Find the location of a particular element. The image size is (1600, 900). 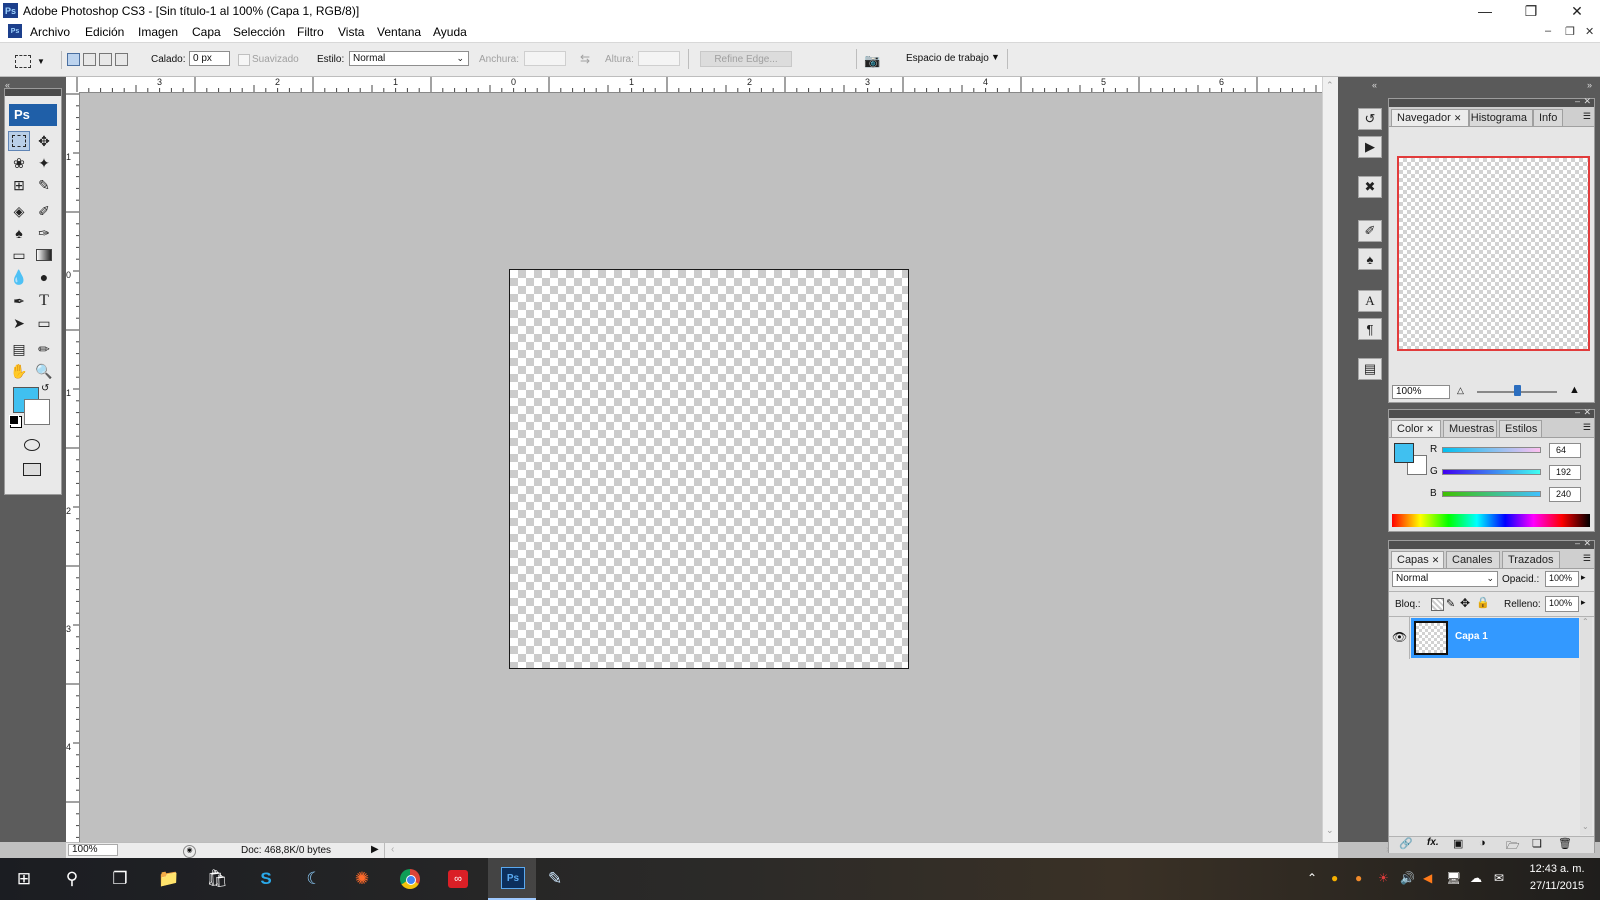

navigator-preview is located at coordinates (1493, 253).